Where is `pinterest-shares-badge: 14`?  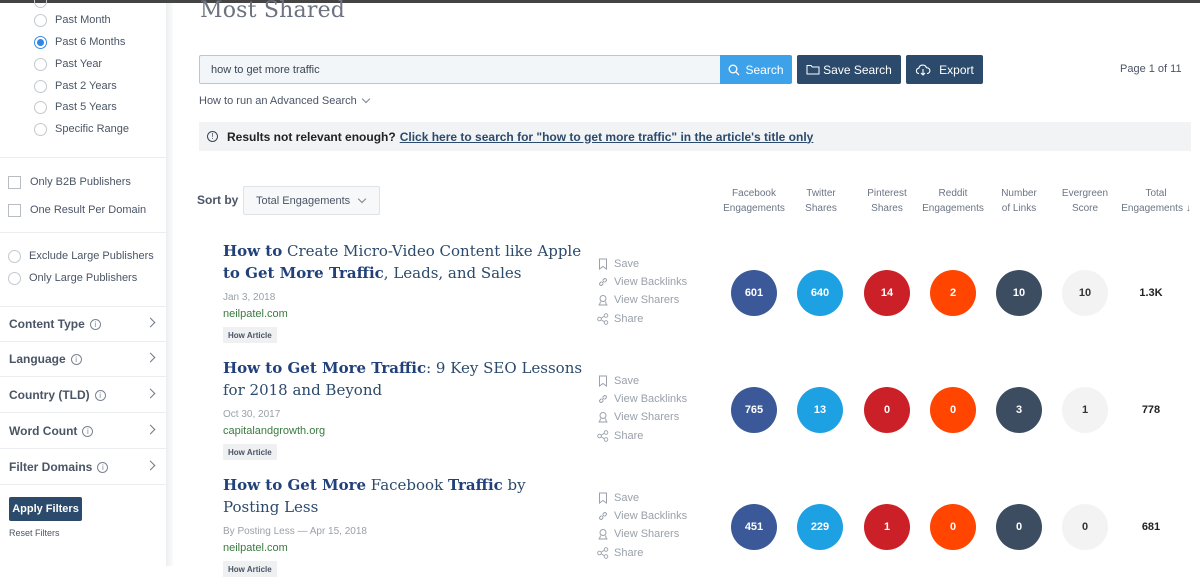 pinterest-shares-badge: 14 is located at coordinates (887, 293).